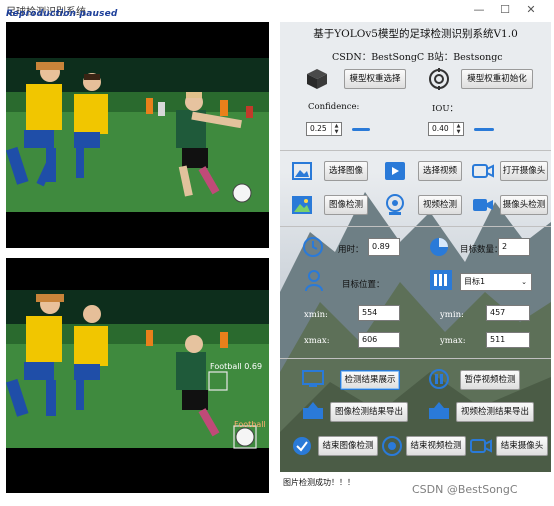 The height and width of the screenshot is (506, 554). What do you see at coordinates (348, 446) in the screenshot?
I see `end-image-detect-button: 结束图像检测` at bounding box center [348, 446].